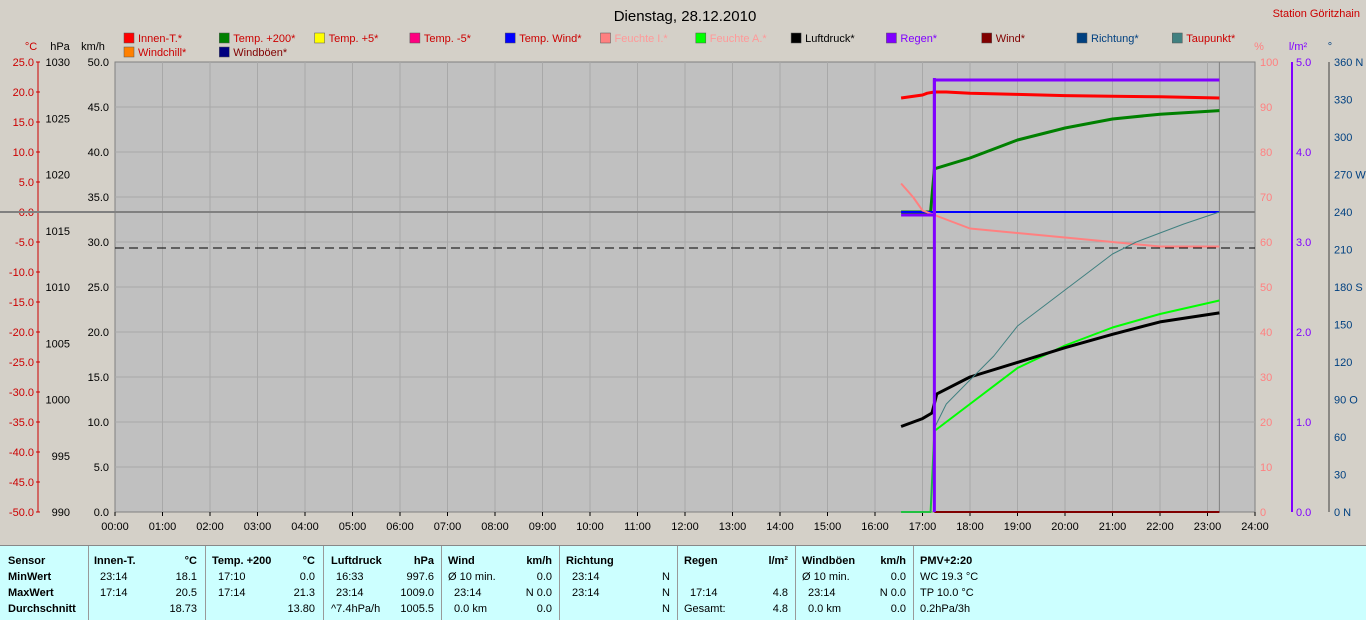 The height and width of the screenshot is (620, 1366). What do you see at coordinates (739, 39) in the screenshot?
I see `legend-label: Feuchte A.*` at bounding box center [739, 39].